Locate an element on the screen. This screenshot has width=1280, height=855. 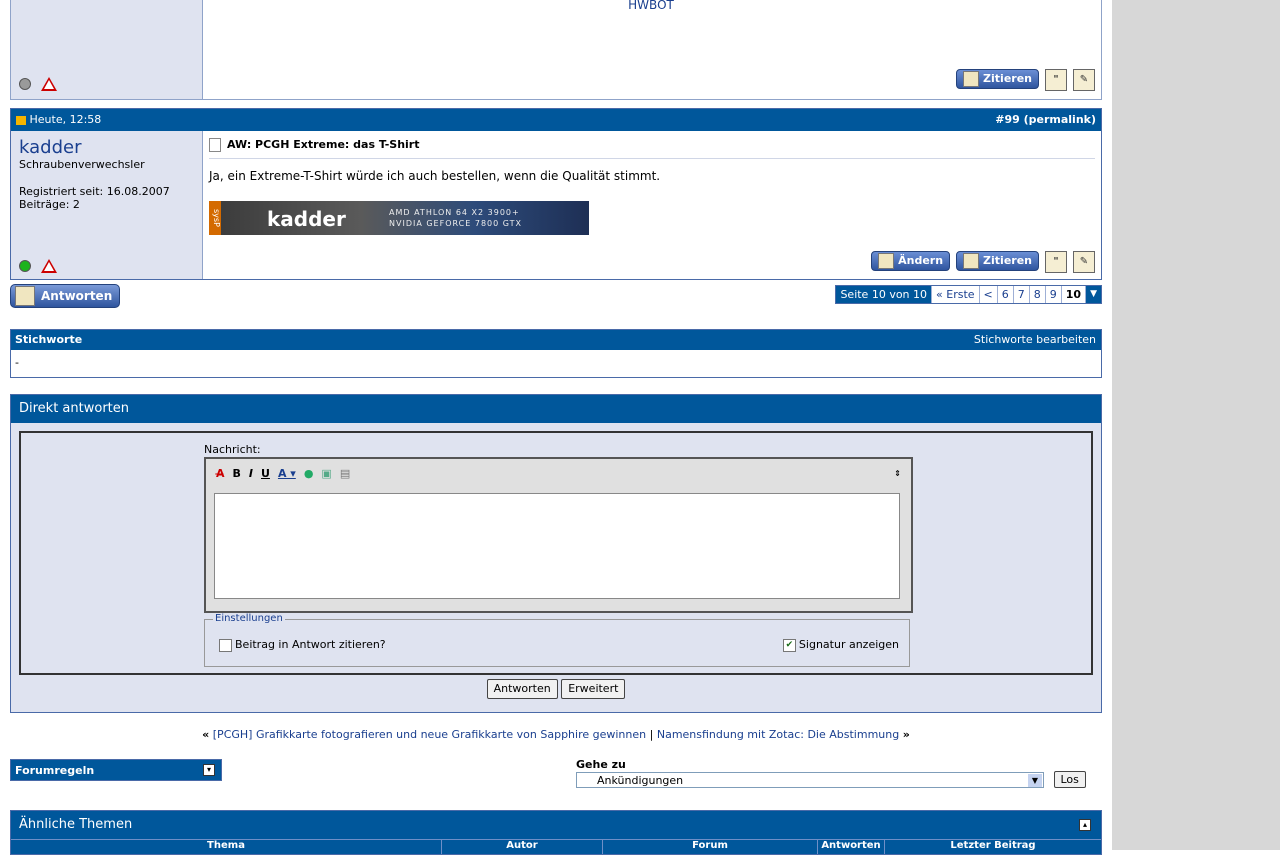
user-status-icons is located at coordinates (38, 266).